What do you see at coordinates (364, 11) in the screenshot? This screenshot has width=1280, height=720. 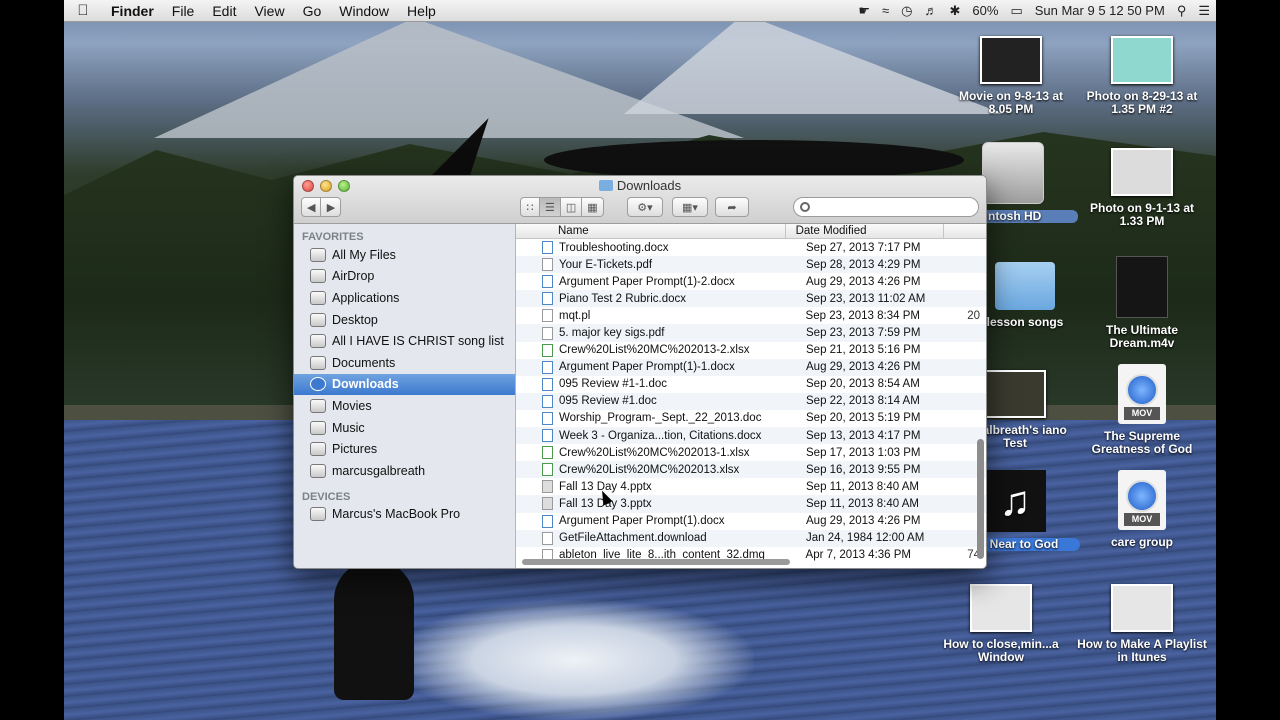 I see `menu-window: Window` at bounding box center [364, 11].